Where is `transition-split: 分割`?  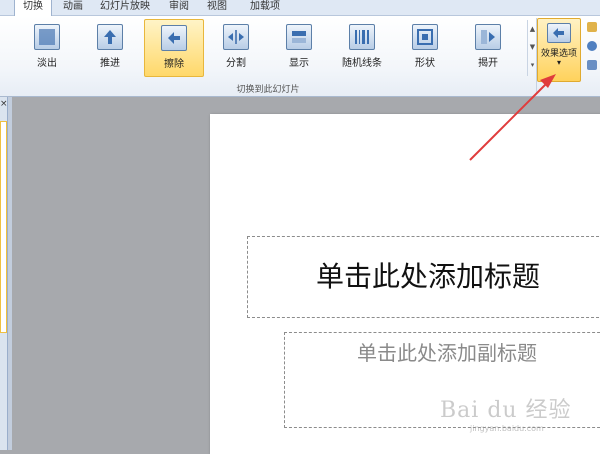 transition-split: 分割 is located at coordinates (236, 47).